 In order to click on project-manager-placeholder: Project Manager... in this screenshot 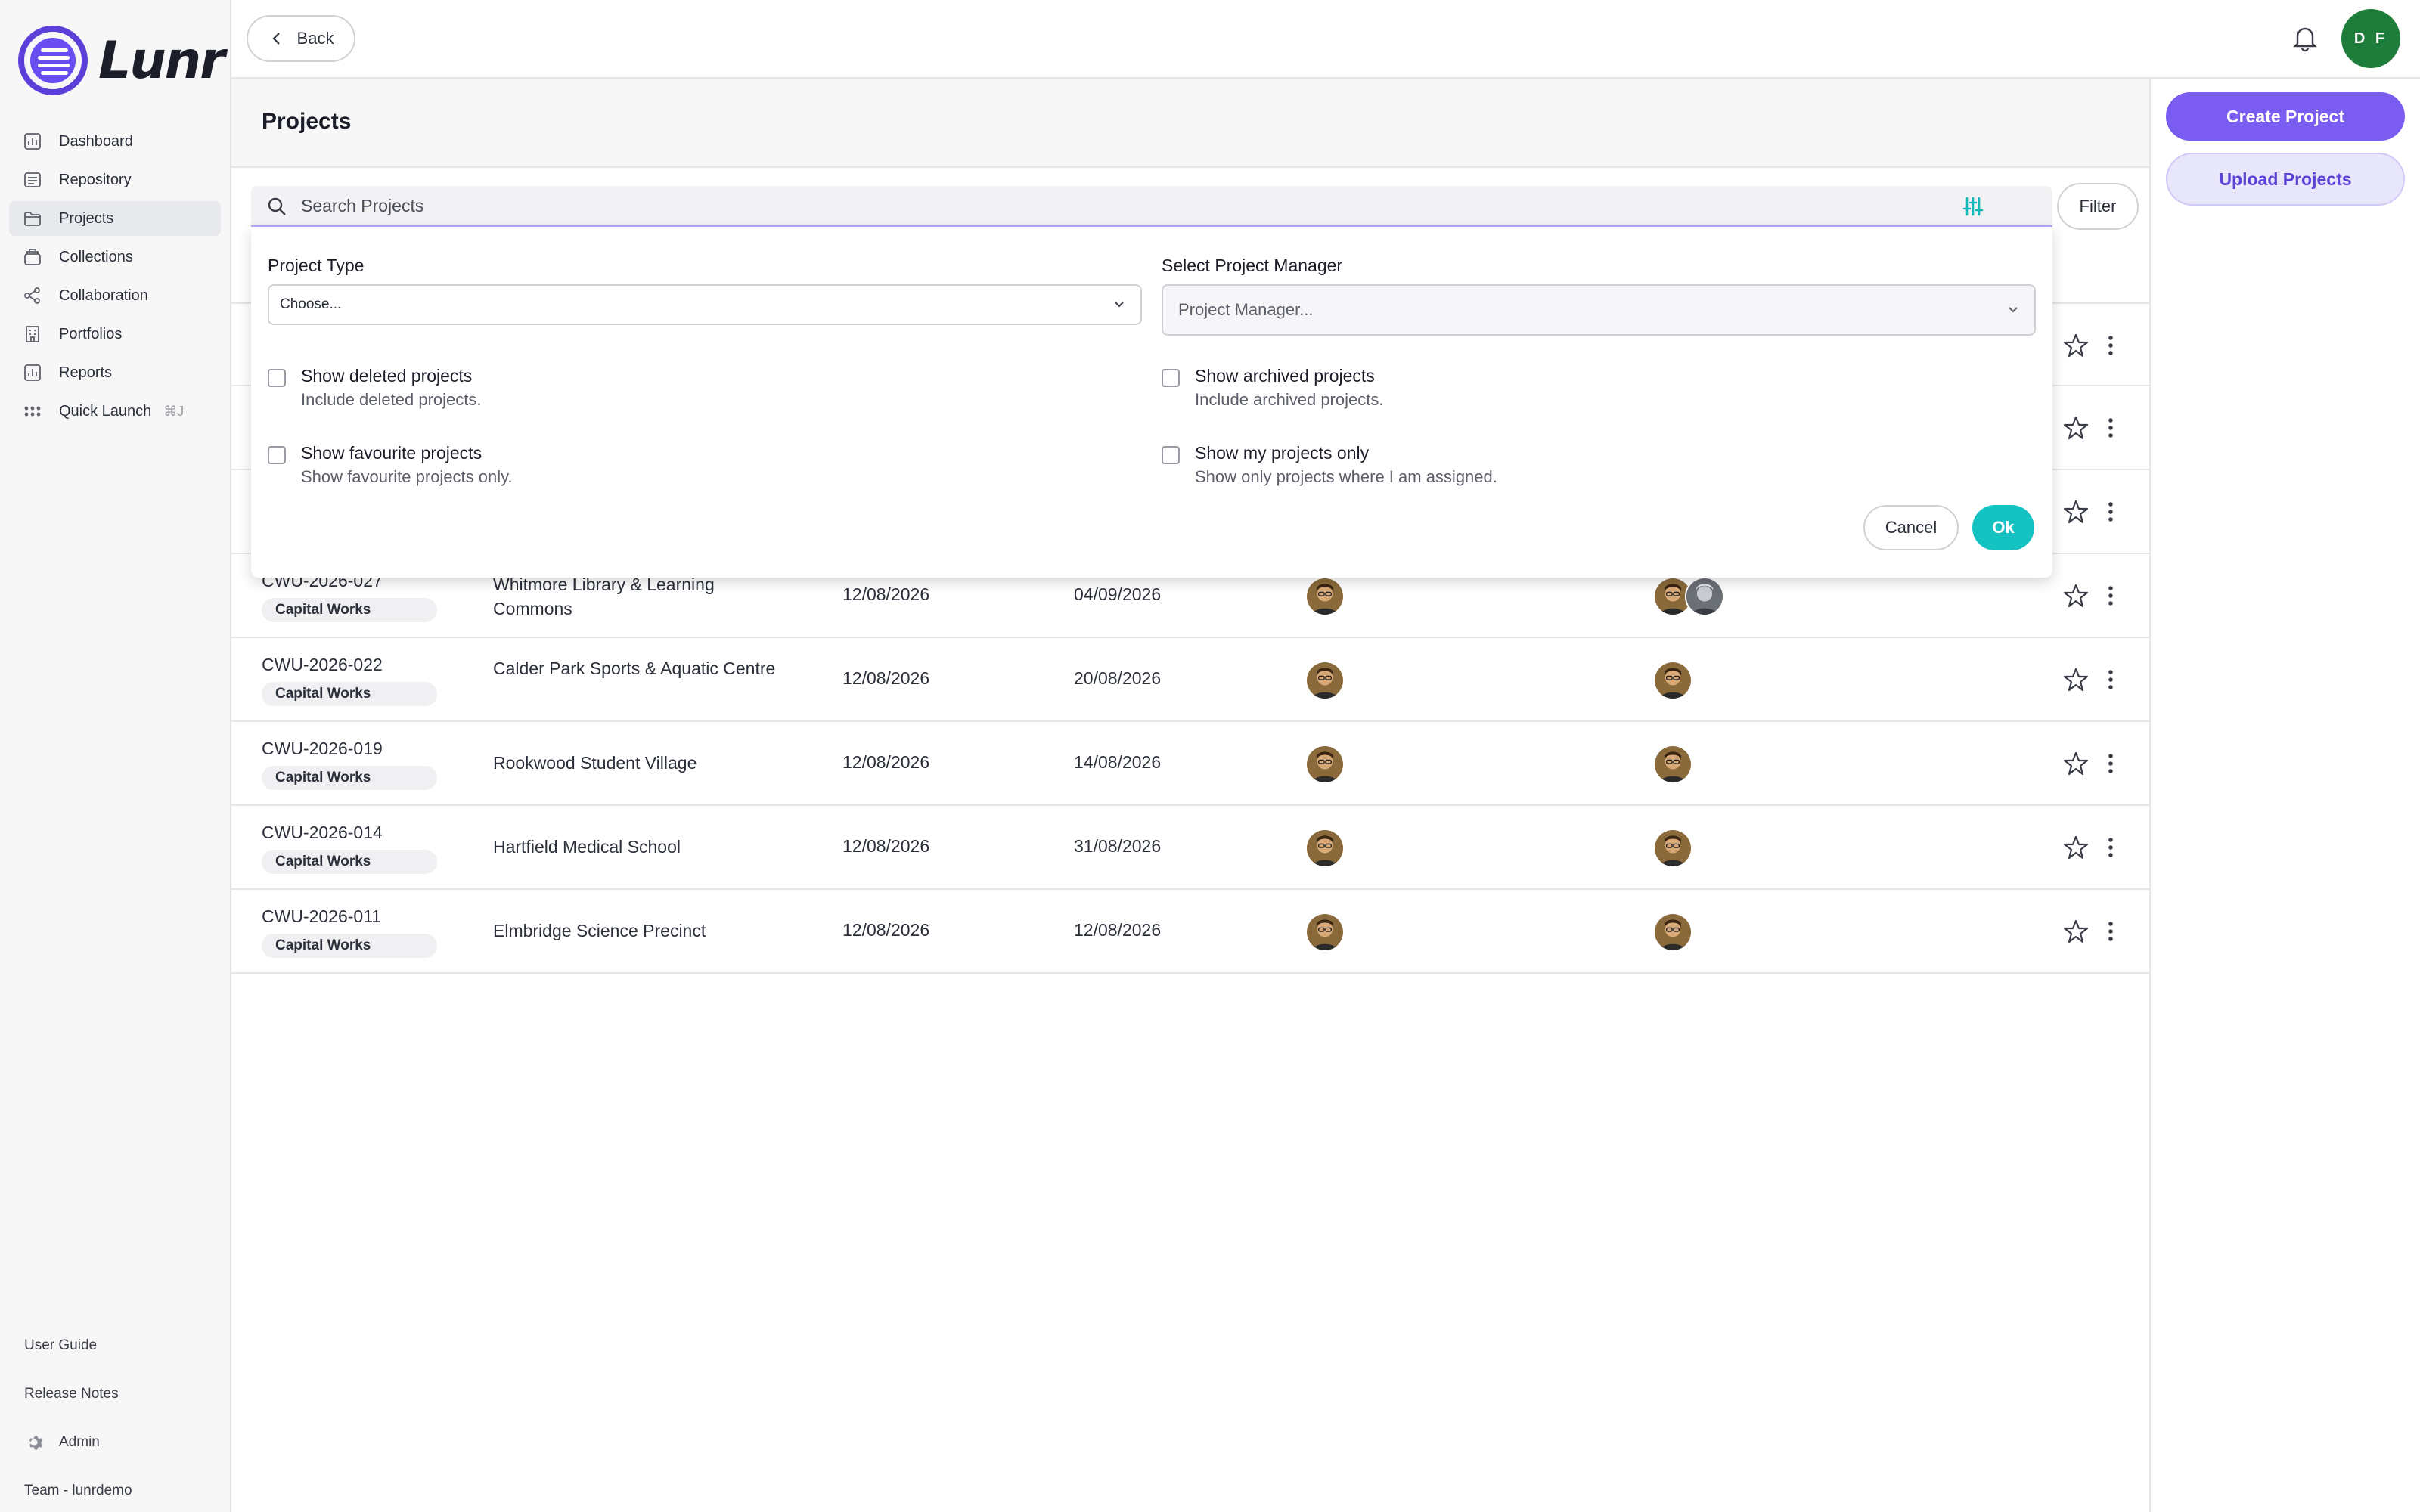, I will do `click(1246, 309)`.